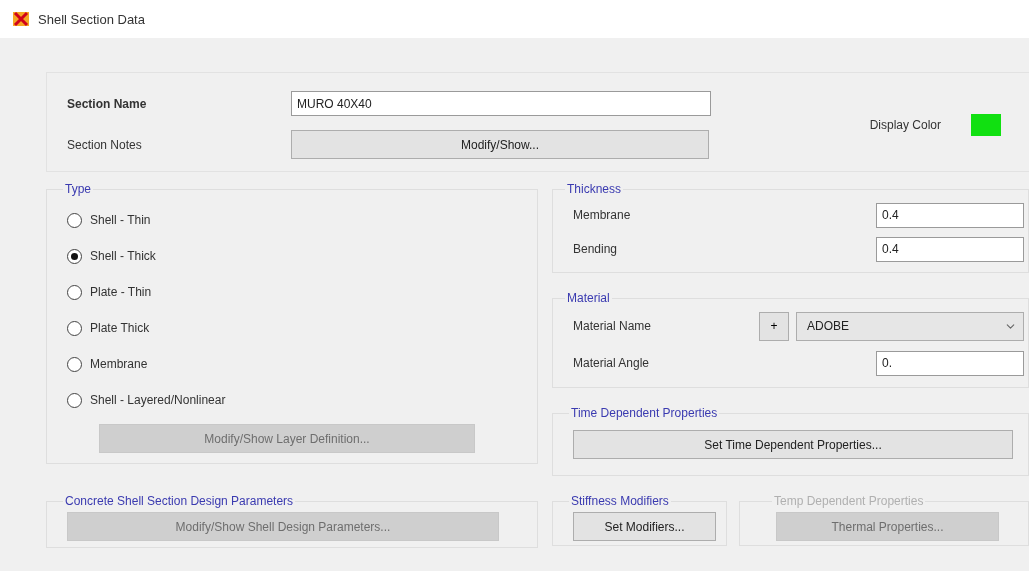 This screenshot has height=571, width=1029. I want to click on window-title: Shell Section Data, so click(91, 19).